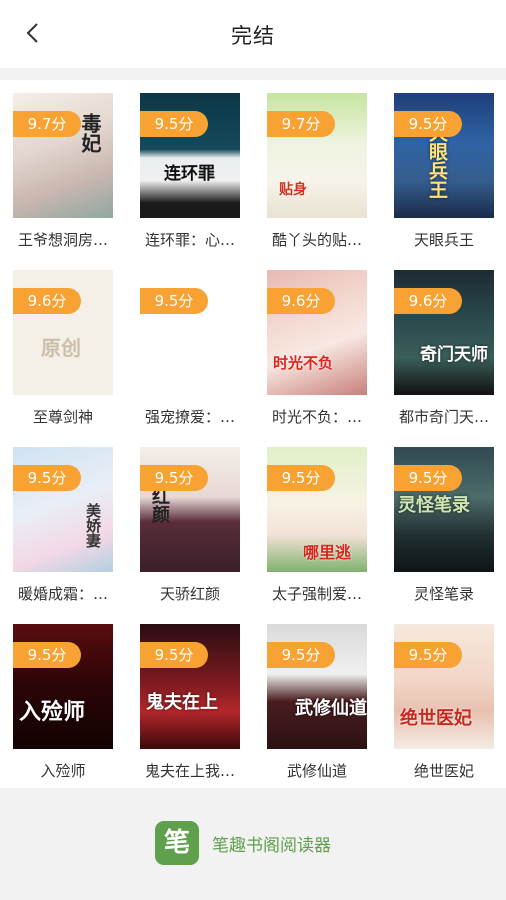  I want to click on page-title: 完结, so click(253, 36).